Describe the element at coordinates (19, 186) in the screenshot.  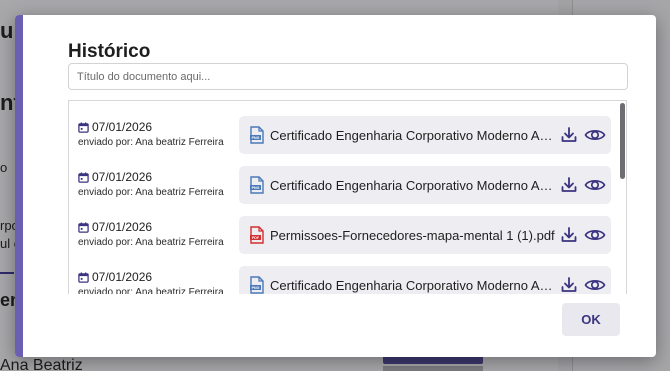
I see `modal-accent-bar` at that location.